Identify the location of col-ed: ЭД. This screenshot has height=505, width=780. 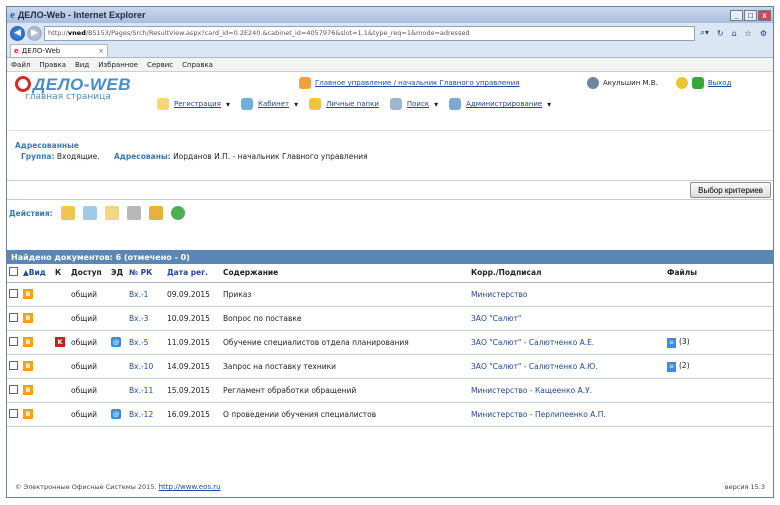
(118, 273).